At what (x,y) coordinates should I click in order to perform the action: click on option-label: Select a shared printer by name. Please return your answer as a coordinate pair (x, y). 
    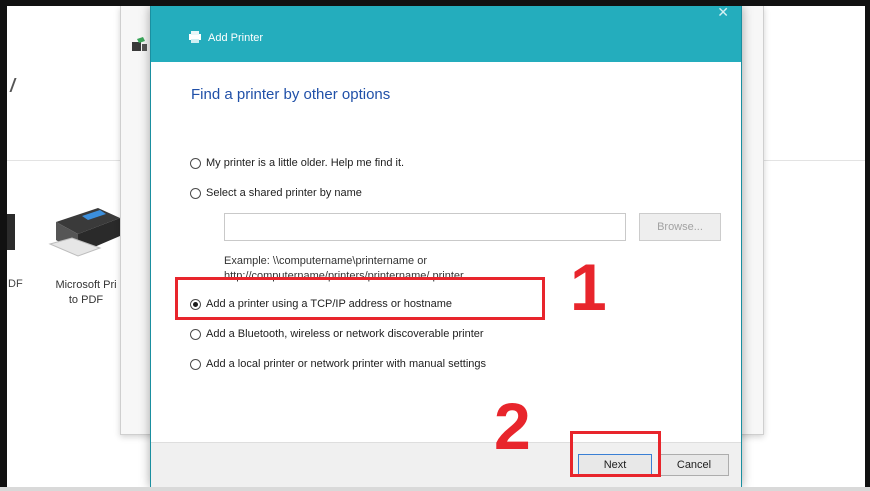
    Looking at the image, I should click on (284, 193).